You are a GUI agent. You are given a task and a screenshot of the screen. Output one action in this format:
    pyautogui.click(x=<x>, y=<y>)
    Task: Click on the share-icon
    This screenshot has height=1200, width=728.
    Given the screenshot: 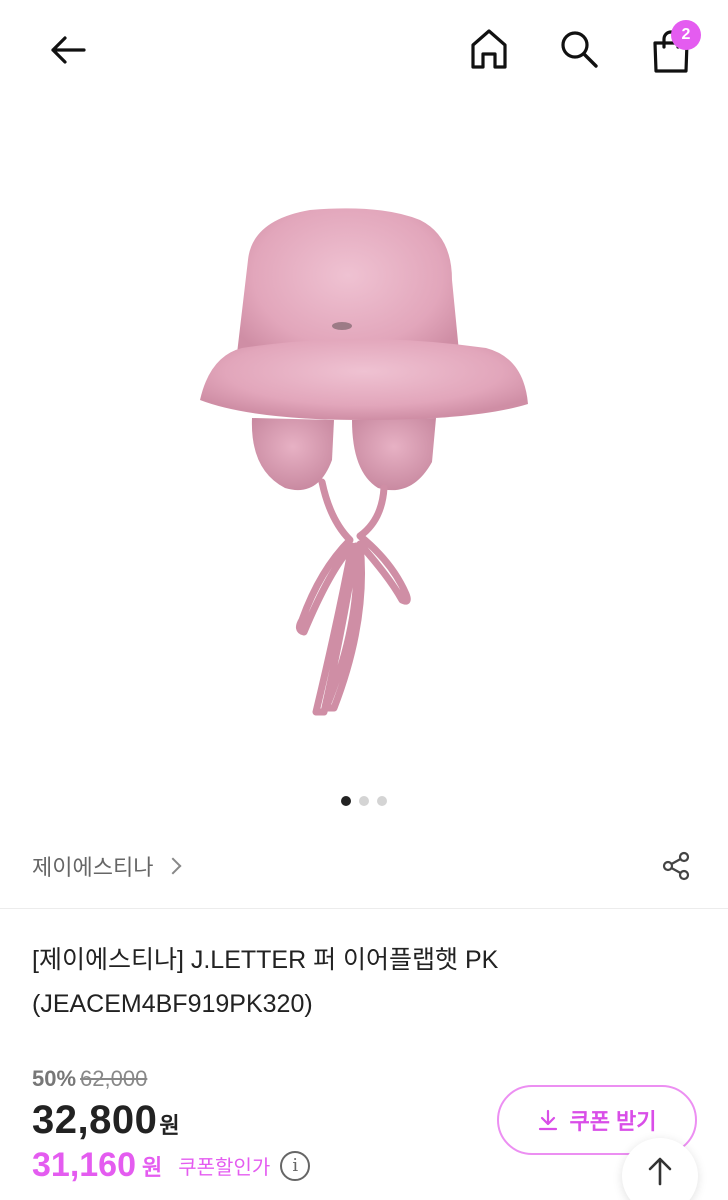 What is the action you would take?
    pyautogui.click(x=676, y=866)
    